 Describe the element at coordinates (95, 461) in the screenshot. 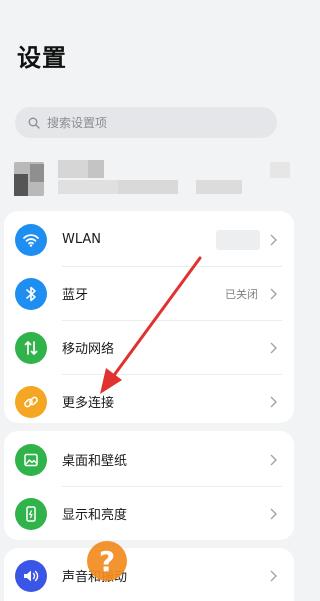

I see `setting-label: 桌面和壁纸` at that location.